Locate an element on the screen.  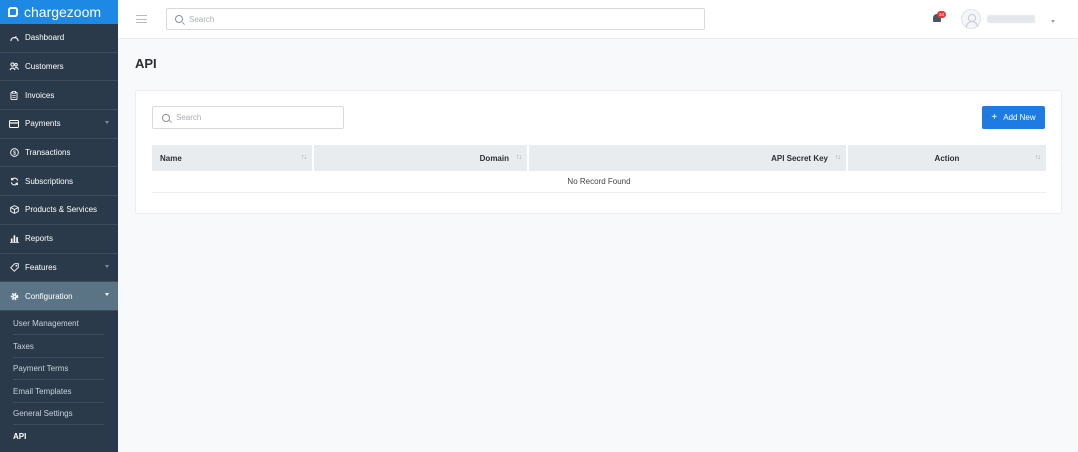
customers-icon is located at coordinates (14, 67).